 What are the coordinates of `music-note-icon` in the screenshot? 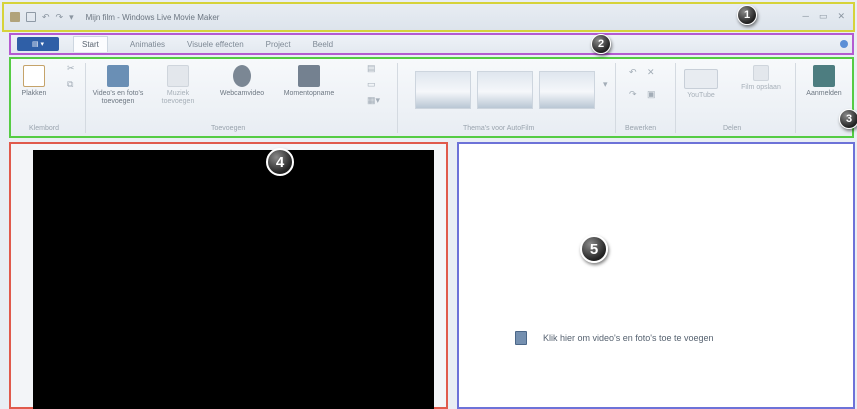 It's located at (178, 76).